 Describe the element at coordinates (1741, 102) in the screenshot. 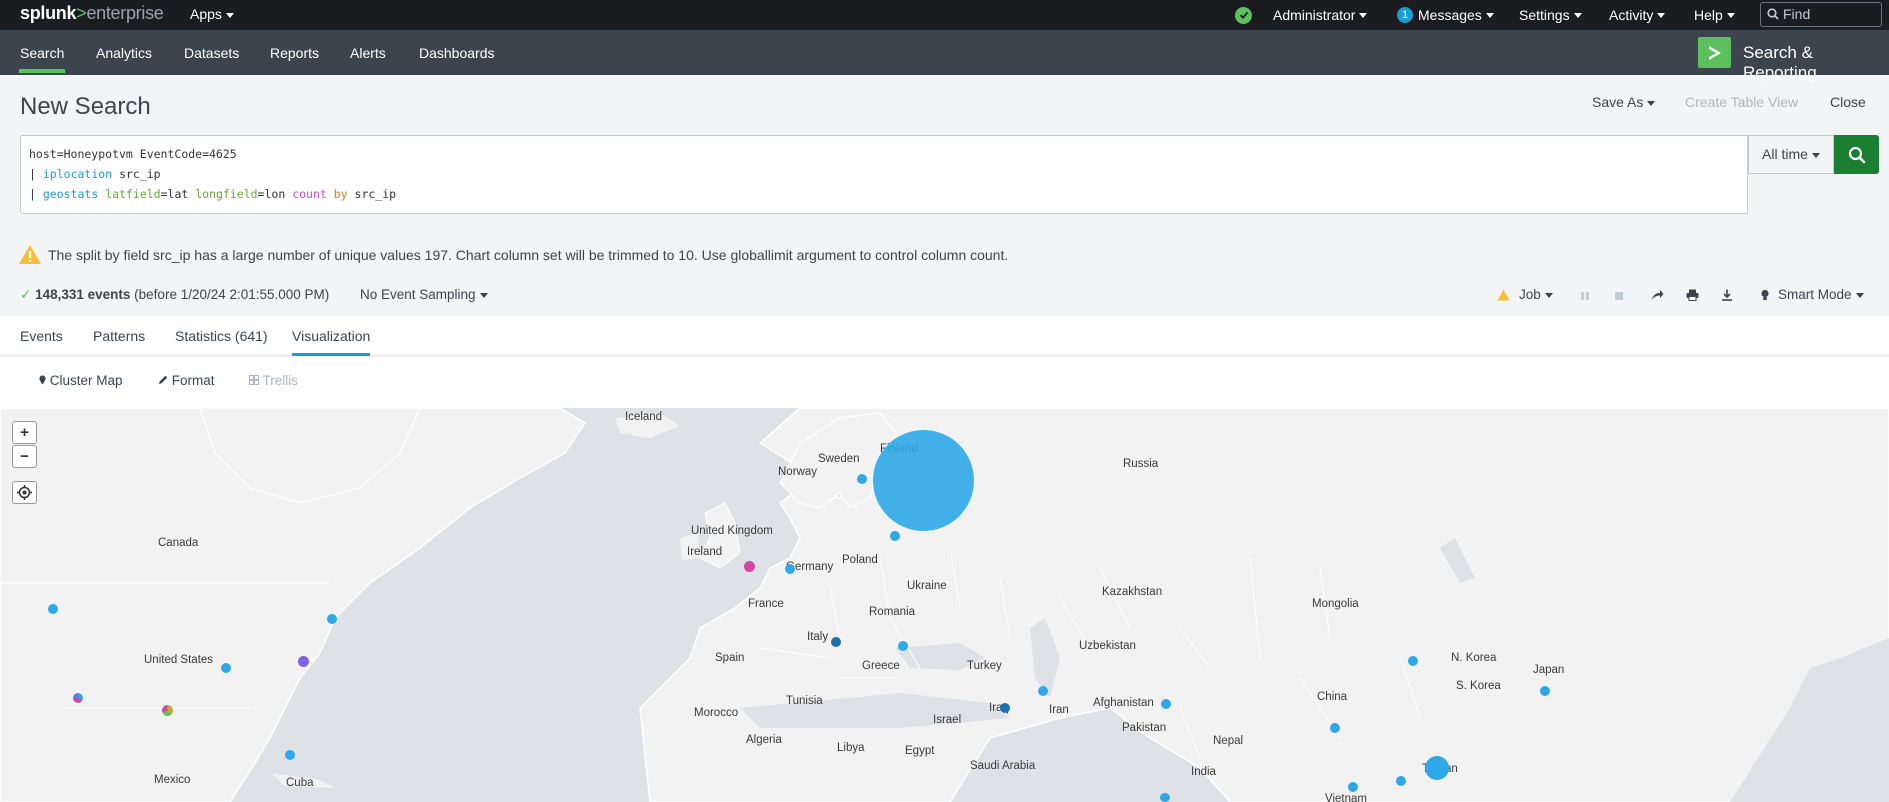

I see `create-table-view-button: Create Table View` at that location.